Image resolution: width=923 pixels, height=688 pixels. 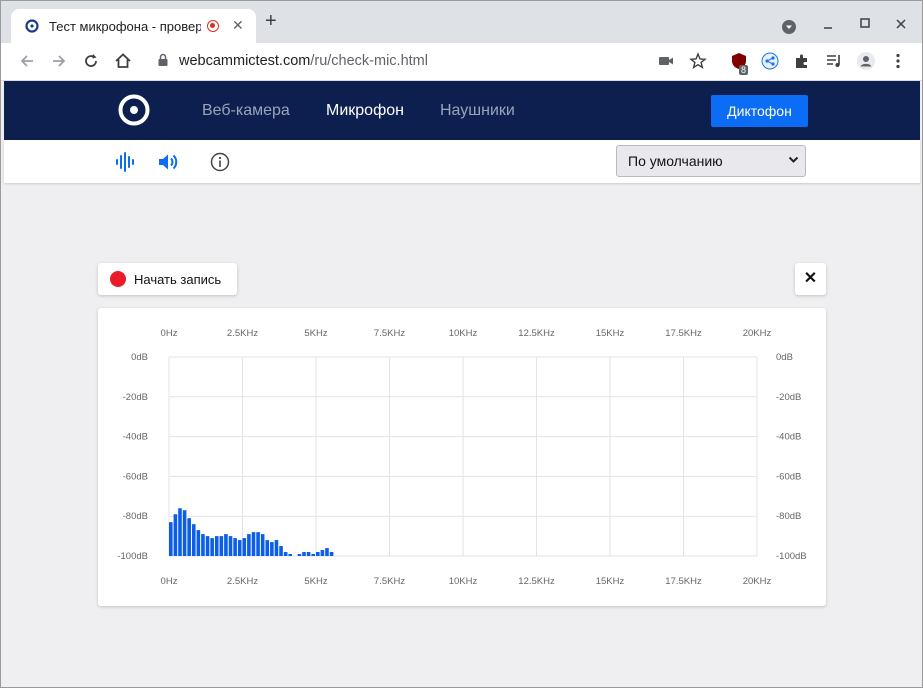 I want to click on tab-close-icon: ✕, so click(x=238, y=25).